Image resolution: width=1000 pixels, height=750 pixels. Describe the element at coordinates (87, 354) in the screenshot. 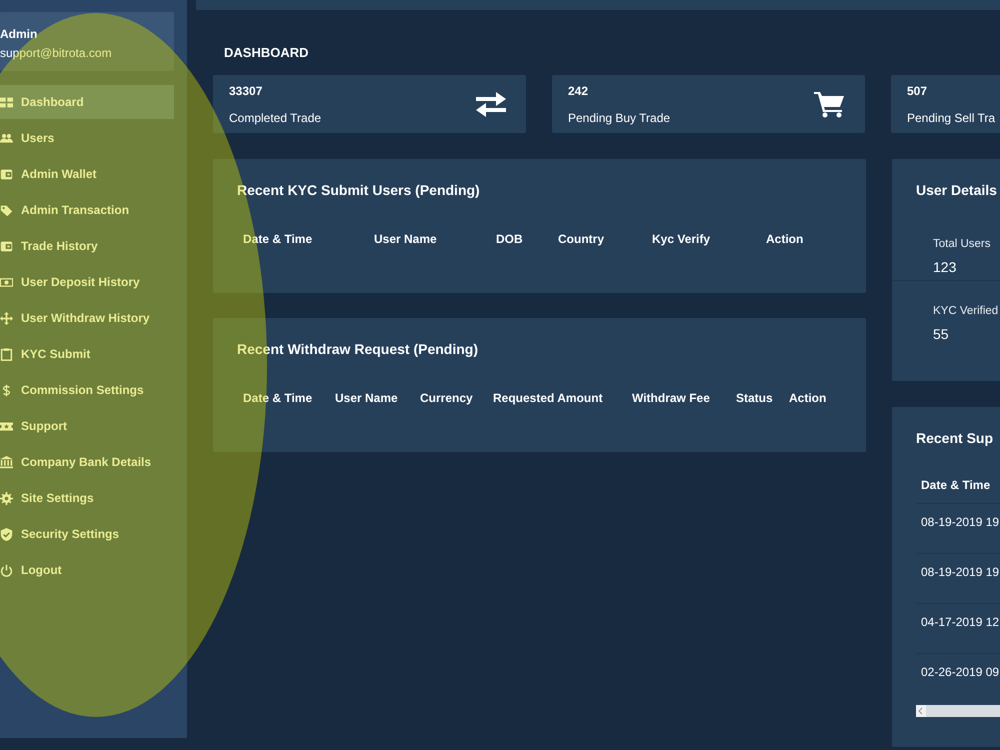

I see `sidebar-item: KYC Submit` at that location.